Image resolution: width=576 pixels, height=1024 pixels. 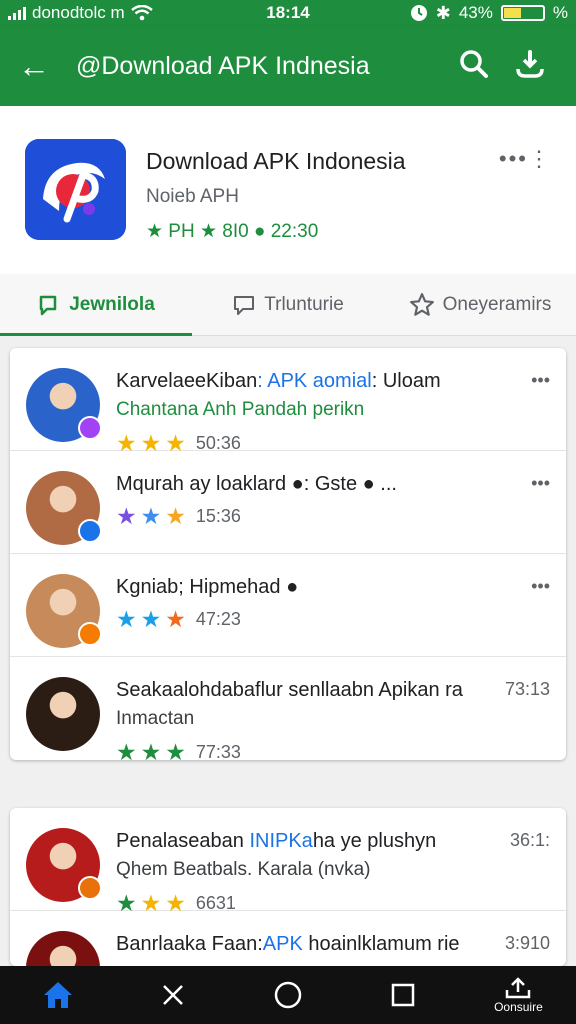 I want to click on battery-percent: 43%, so click(x=475, y=12).